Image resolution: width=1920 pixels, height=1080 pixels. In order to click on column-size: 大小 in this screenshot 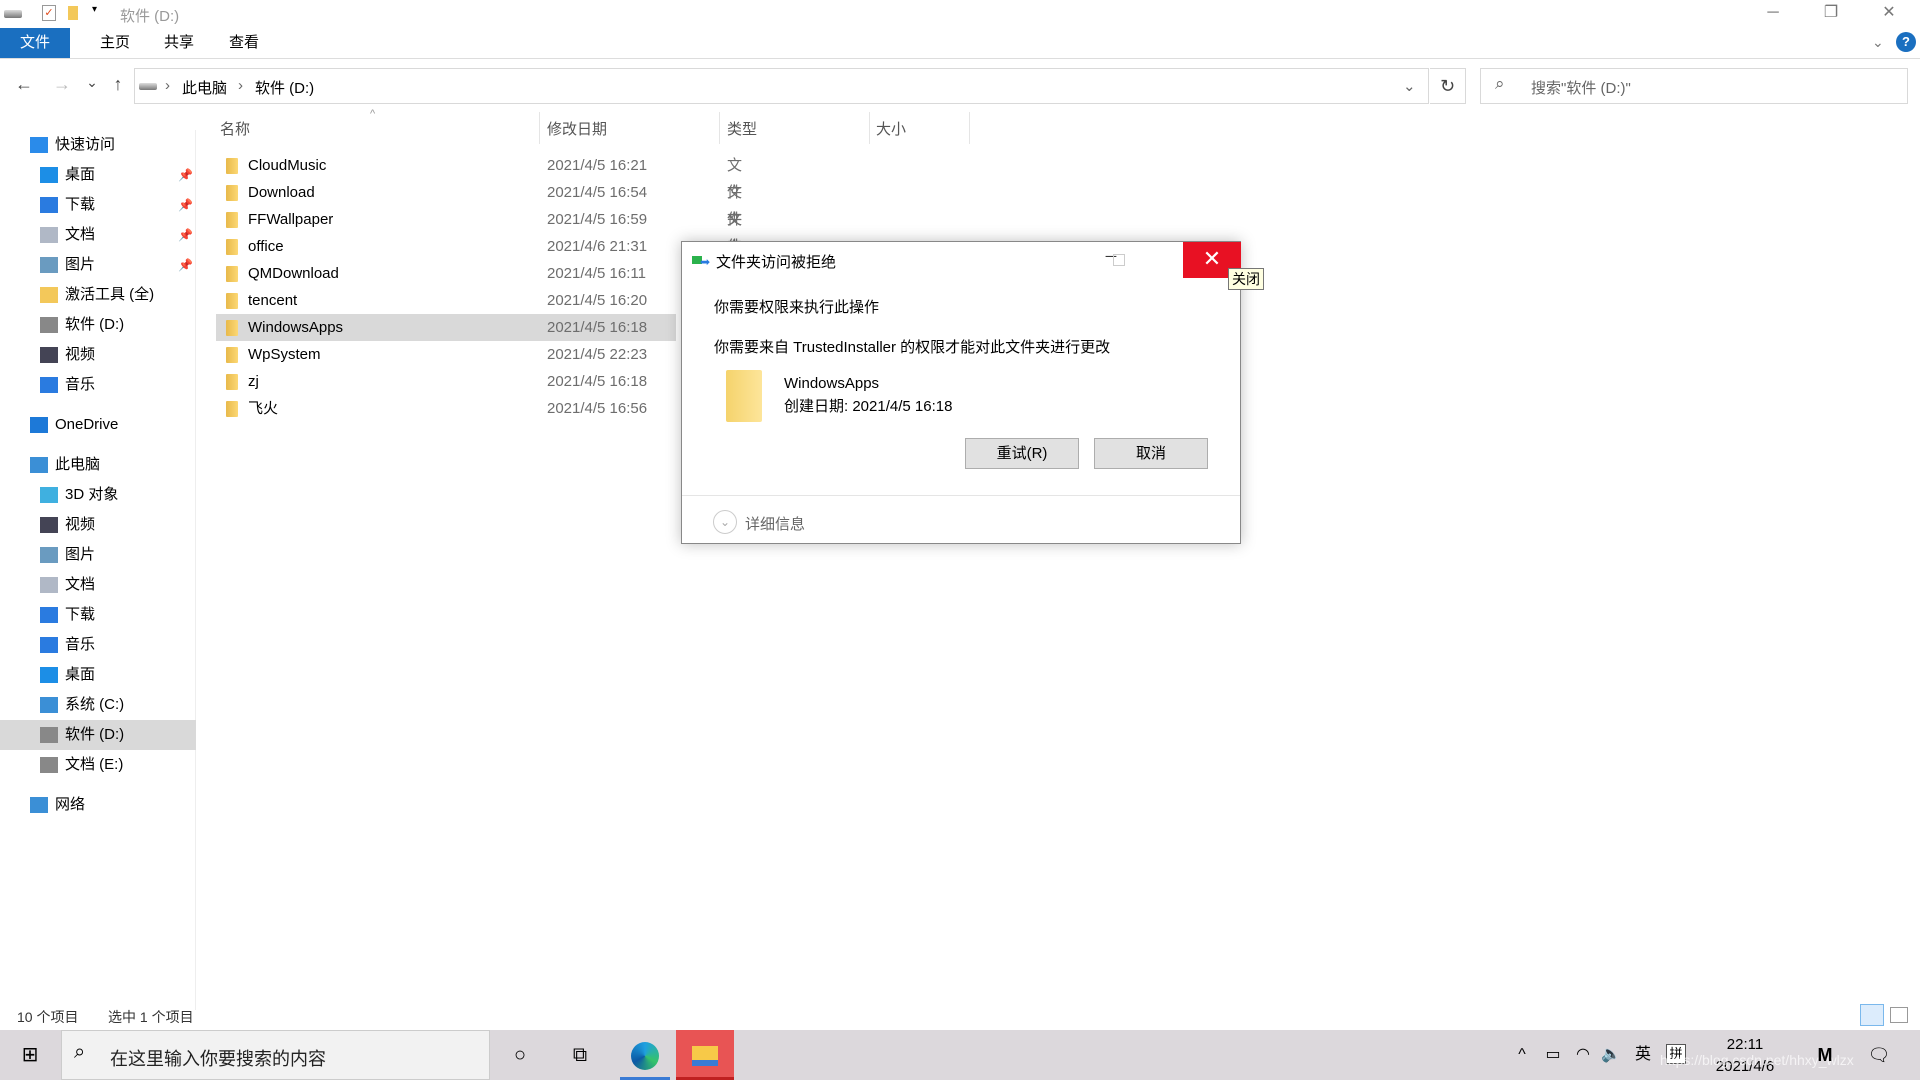, I will do `click(891, 130)`.